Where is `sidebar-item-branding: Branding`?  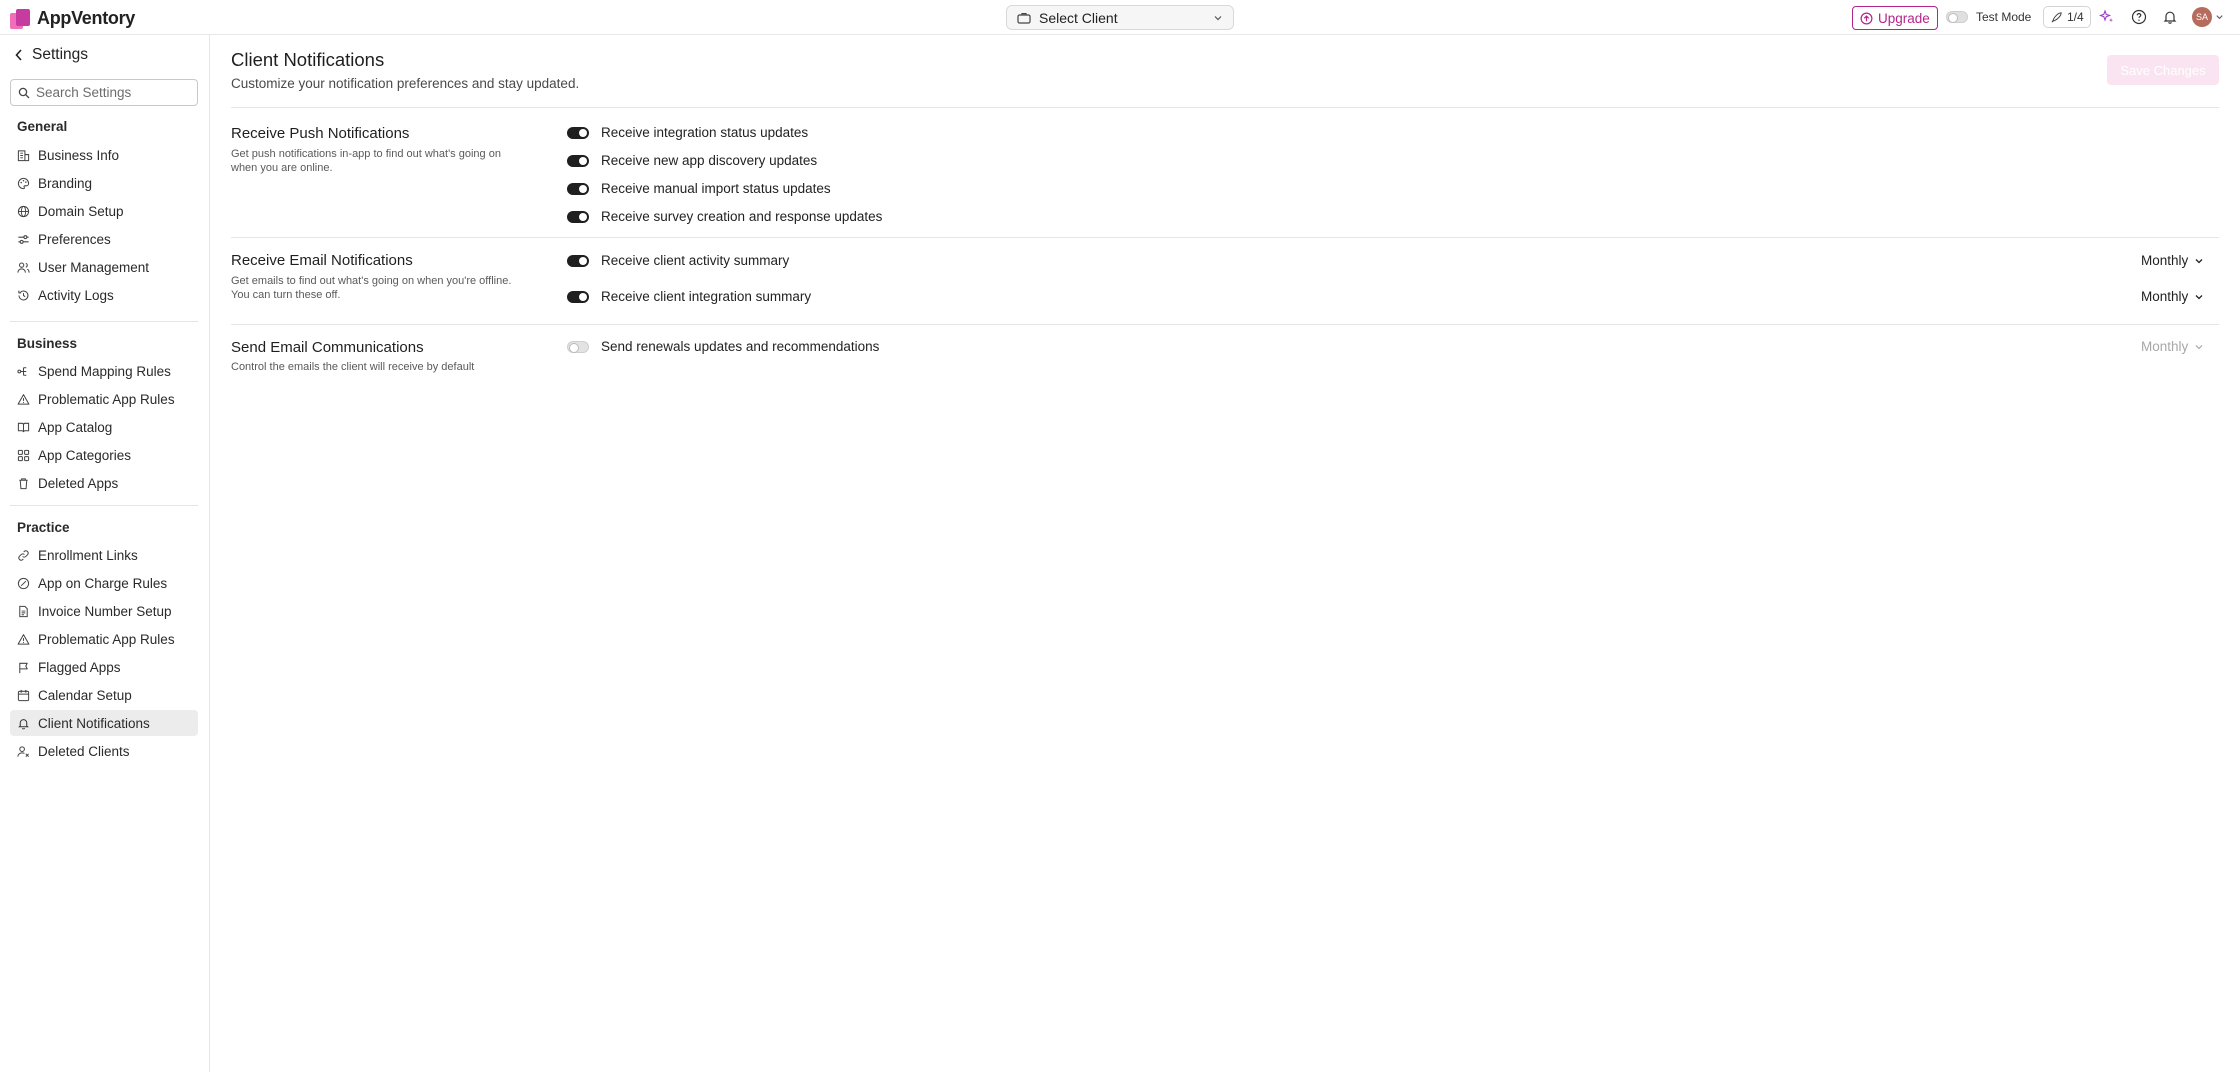 sidebar-item-branding: Branding is located at coordinates (104, 183).